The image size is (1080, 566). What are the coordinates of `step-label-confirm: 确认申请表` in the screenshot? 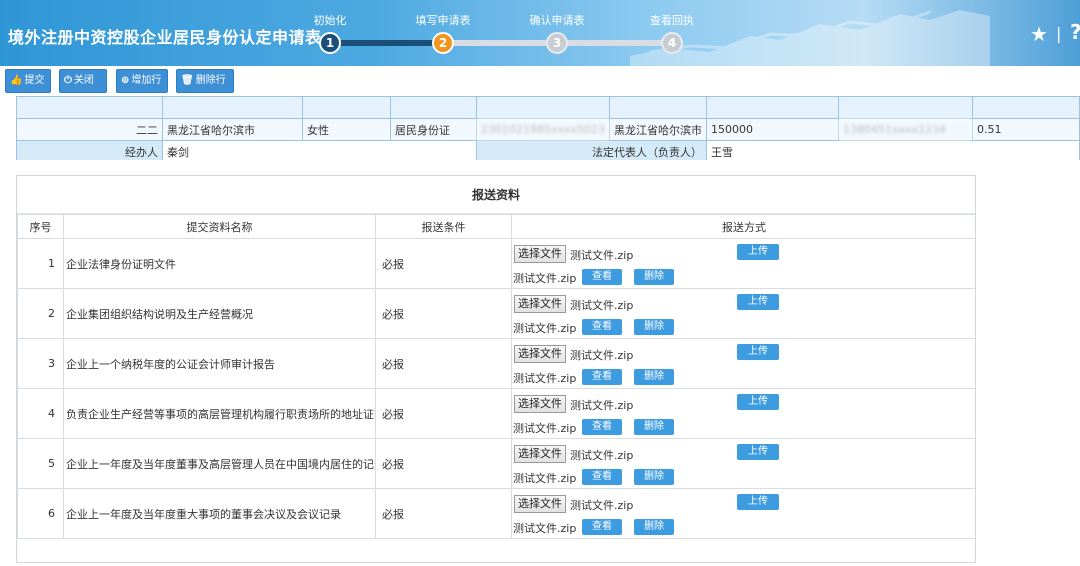 It's located at (557, 20).